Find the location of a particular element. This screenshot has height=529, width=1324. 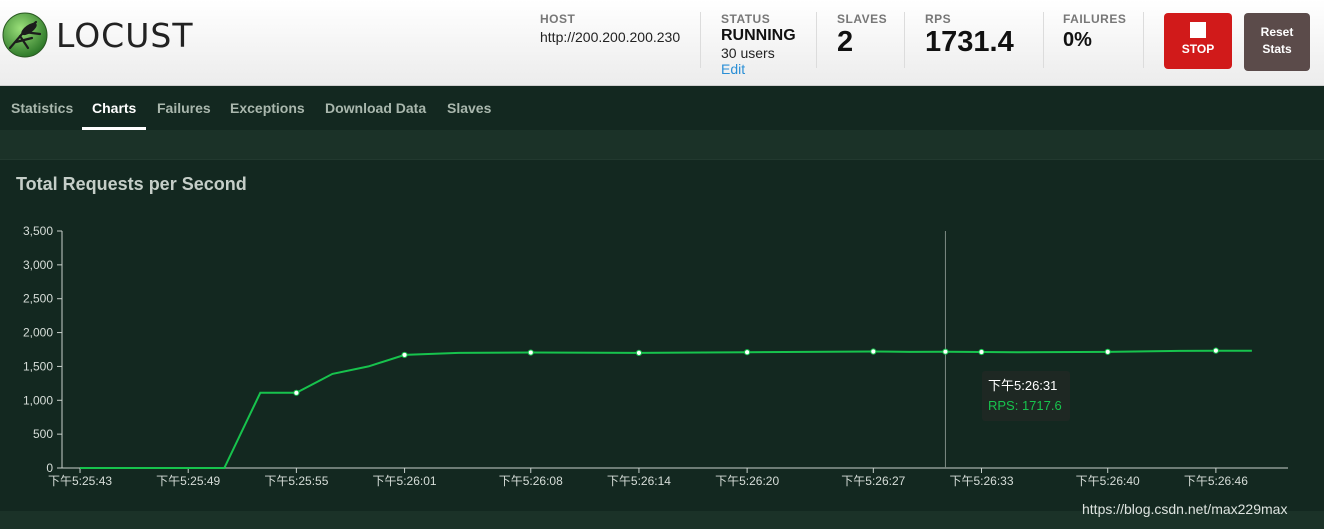

x-tick-label: 下午5:26:14 is located at coordinates (639, 481).